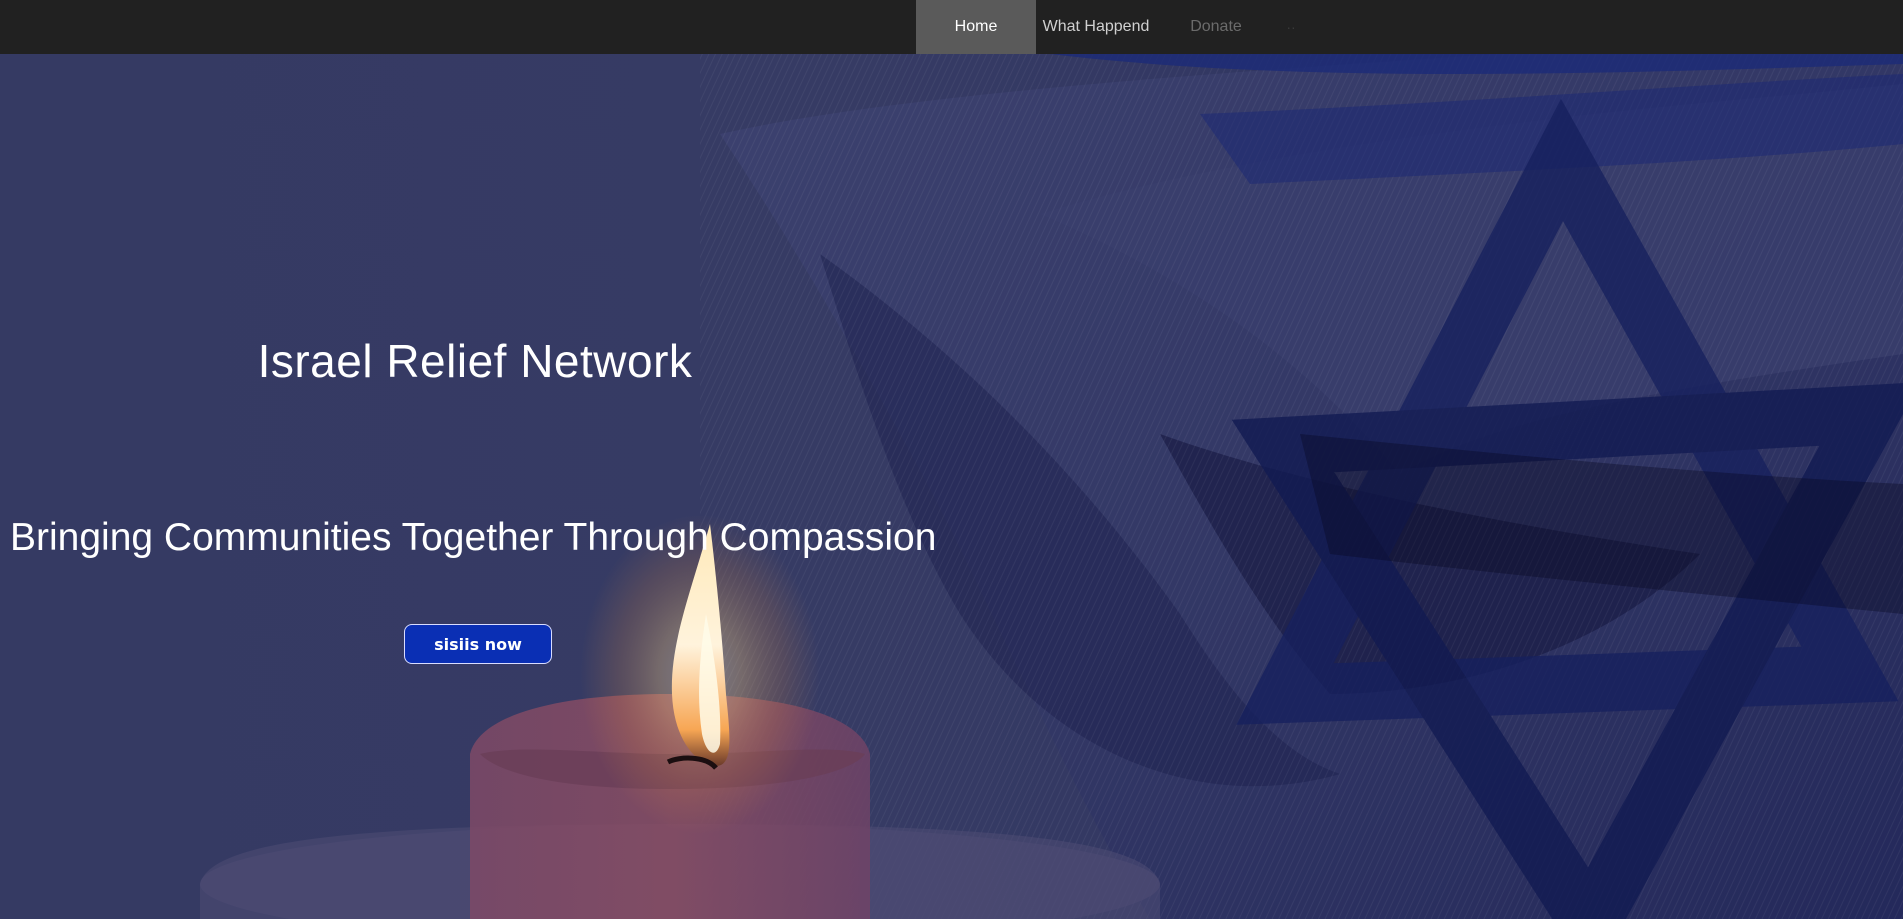 Image resolution: width=1903 pixels, height=919 pixels. I want to click on top-navbar: Home What Happend Donate ··, so click(951, 27).